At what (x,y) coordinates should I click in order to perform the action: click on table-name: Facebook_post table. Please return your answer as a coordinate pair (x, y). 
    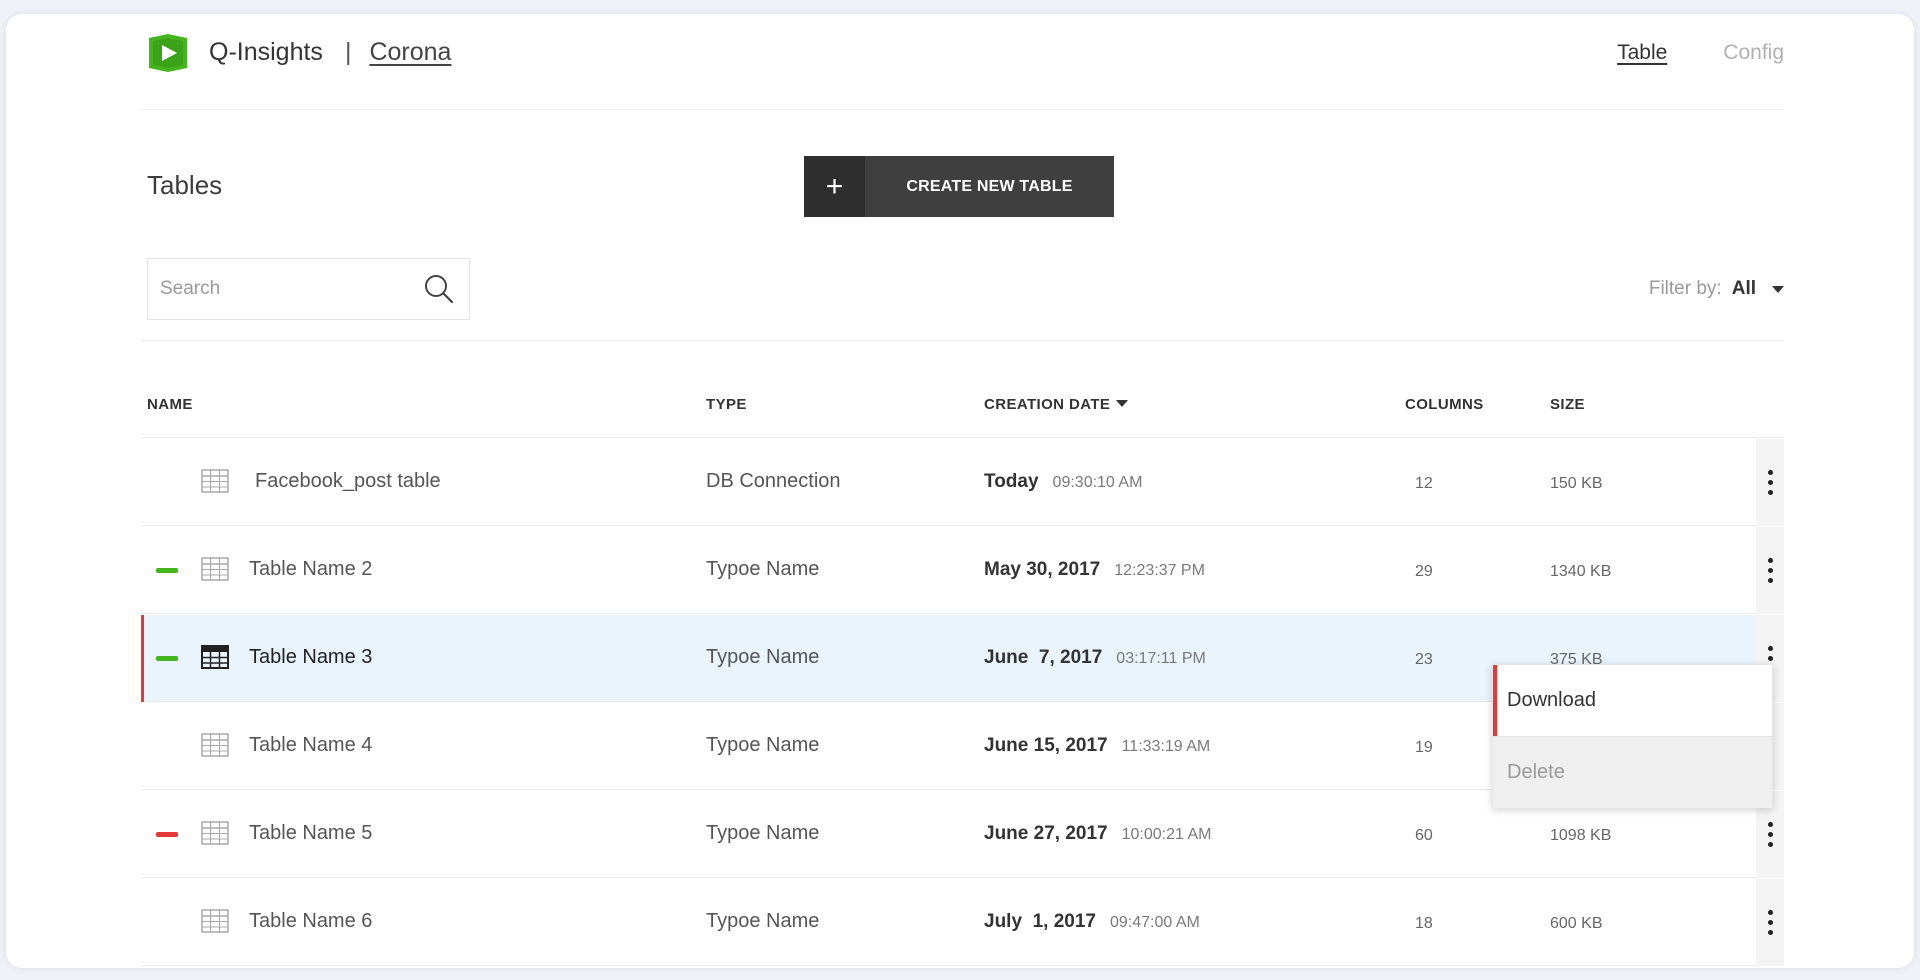
    Looking at the image, I should click on (348, 481).